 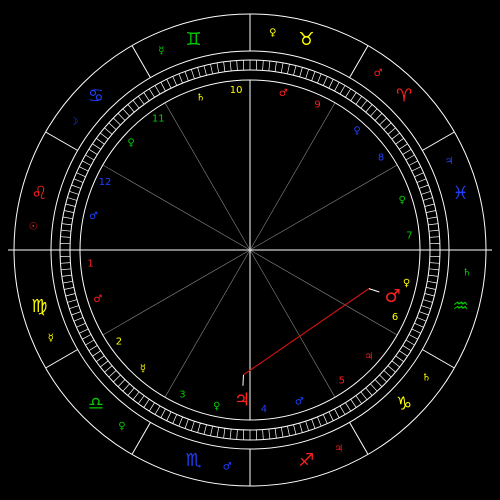 I want to click on leo-ruler-glyph: ☉, so click(x=33, y=227).